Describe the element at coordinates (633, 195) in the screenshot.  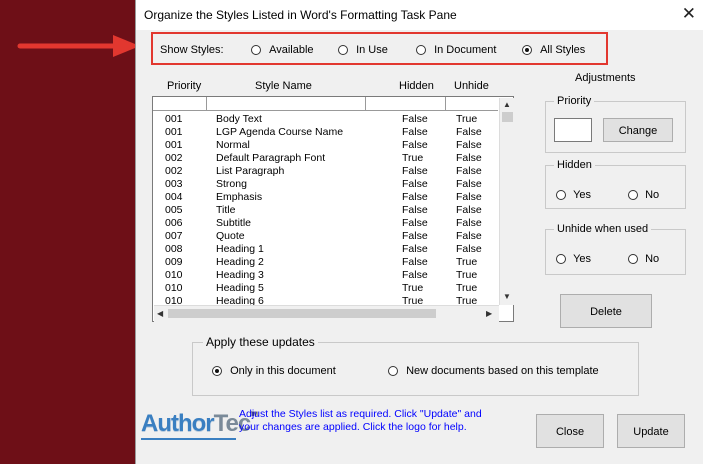
I see `radio-hidden-no` at that location.